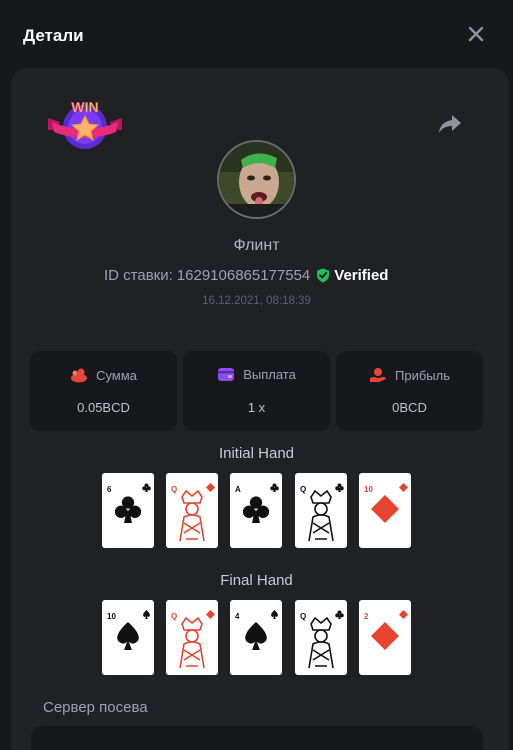 This screenshot has width=513, height=750. Describe the element at coordinates (237, 616) in the screenshot. I see `card-rank: 4` at that location.